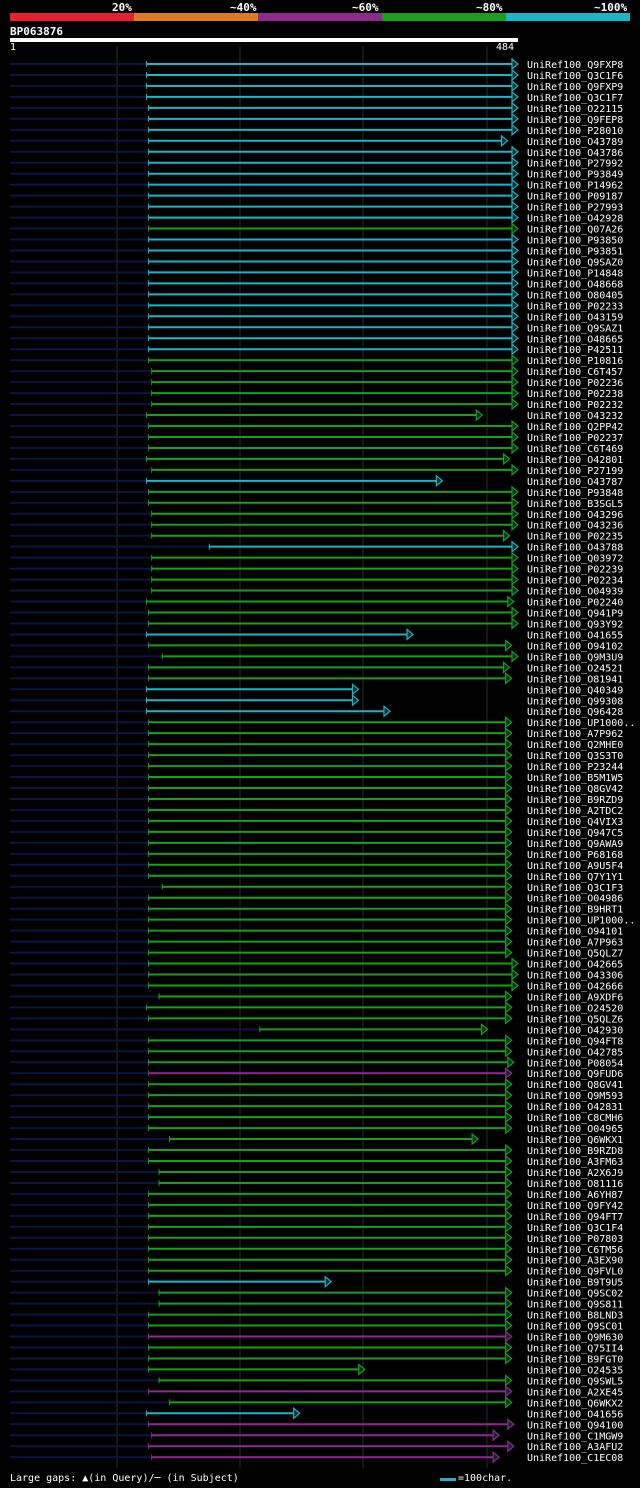 This screenshot has height=1488, width=640. Describe the element at coordinates (575, 701) in the screenshot. I see `hit-label: UniRef100_Q99308` at that location.